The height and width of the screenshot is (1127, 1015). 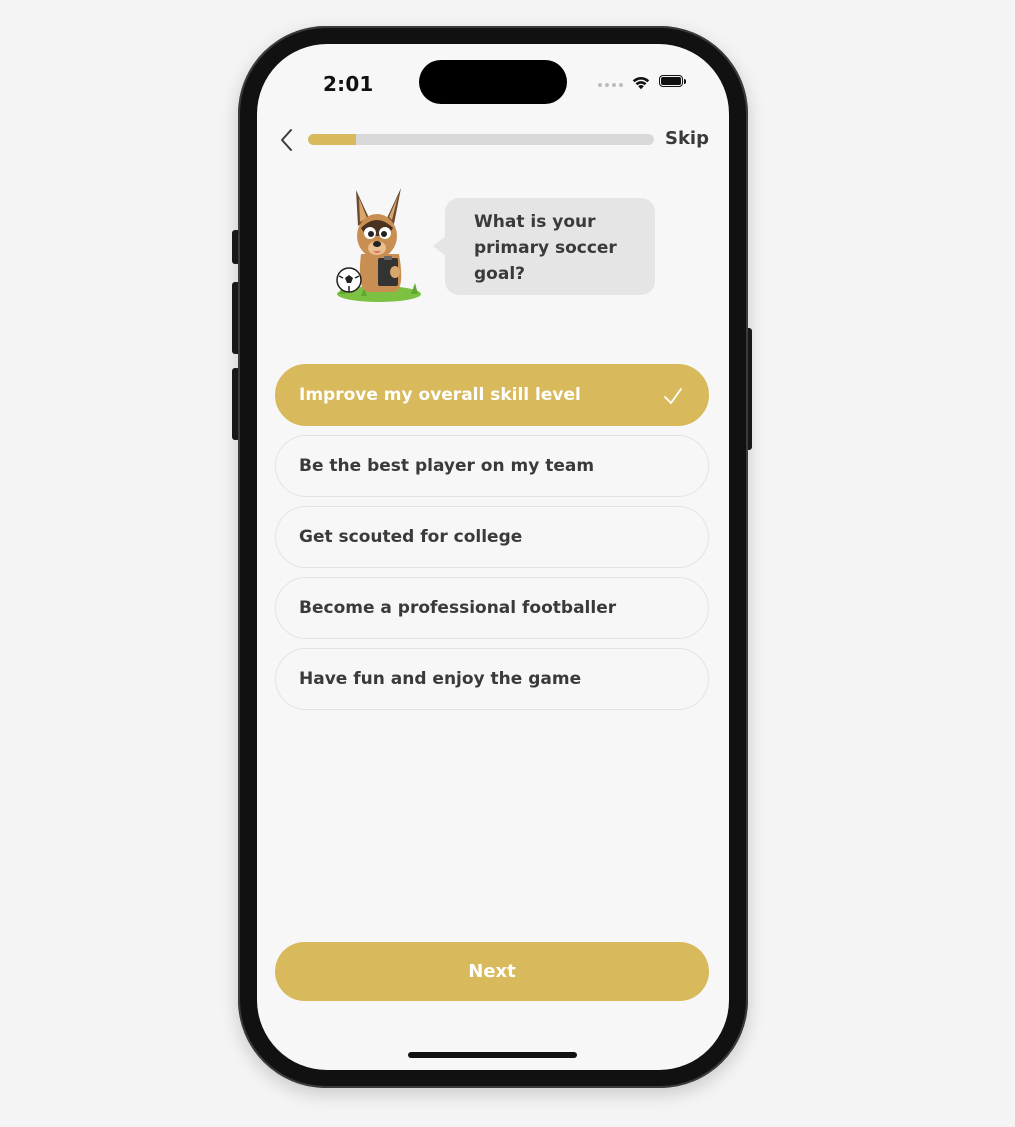 I want to click on option-professional: Become a professional footballer, so click(x=492, y=608).